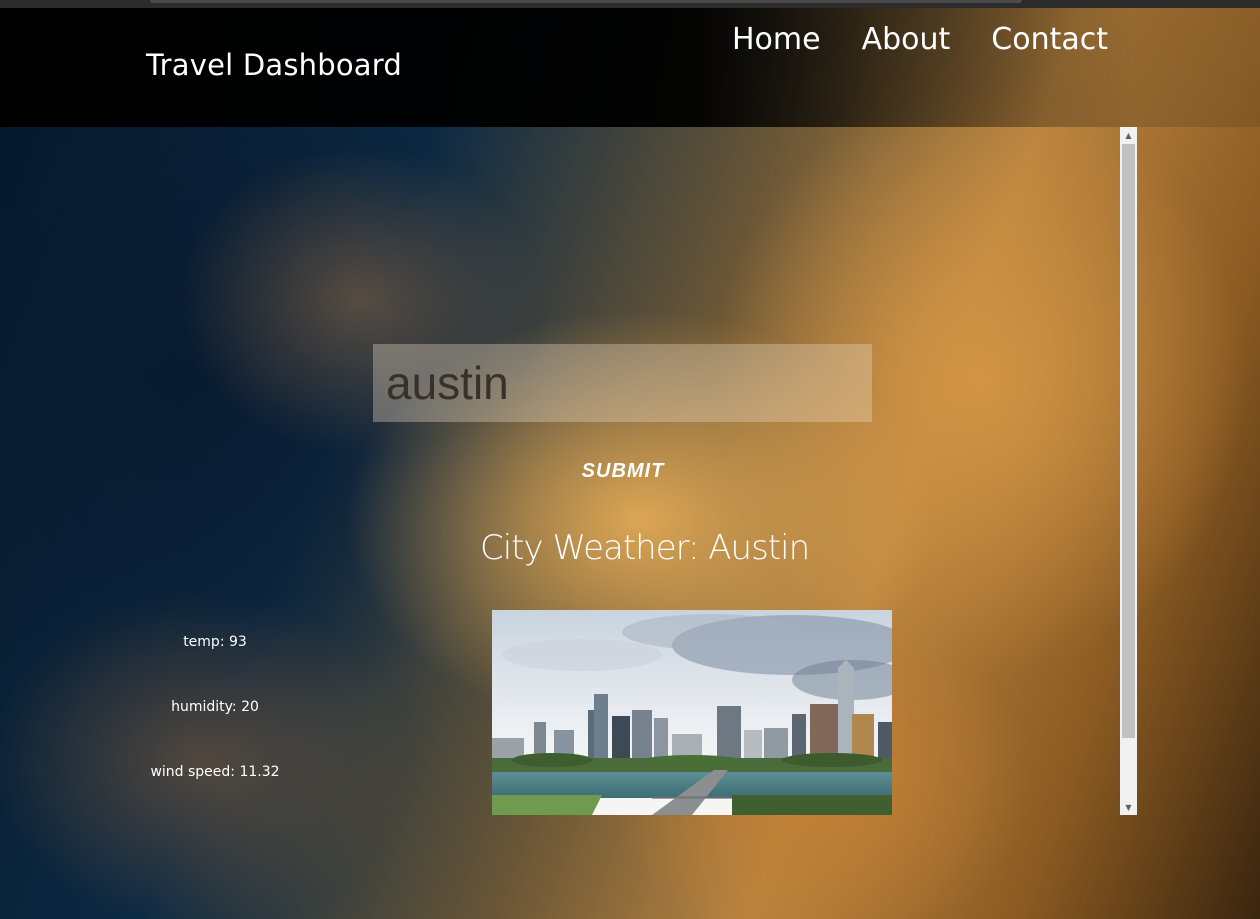 The height and width of the screenshot is (919, 1260). What do you see at coordinates (692, 712) in the screenshot?
I see `city-skyline-image` at bounding box center [692, 712].